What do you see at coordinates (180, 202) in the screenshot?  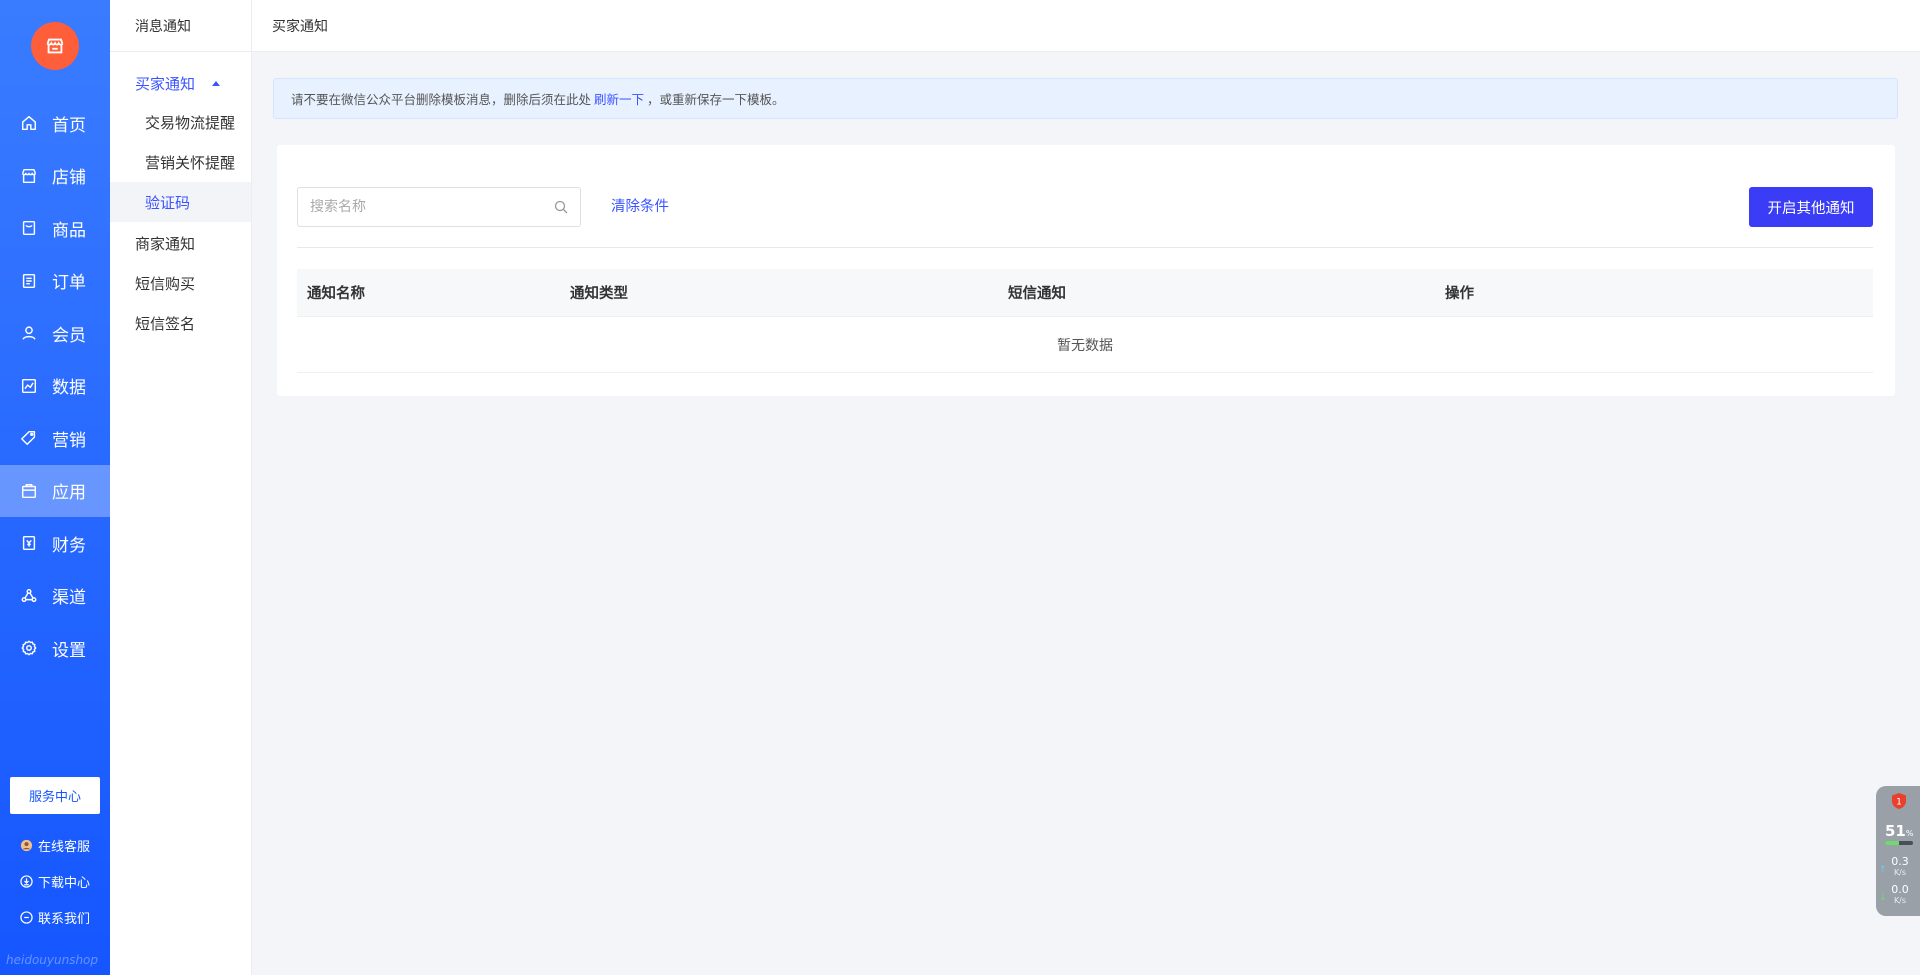 I see `subnav-item-verification-code: 验证码` at bounding box center [180, 202].